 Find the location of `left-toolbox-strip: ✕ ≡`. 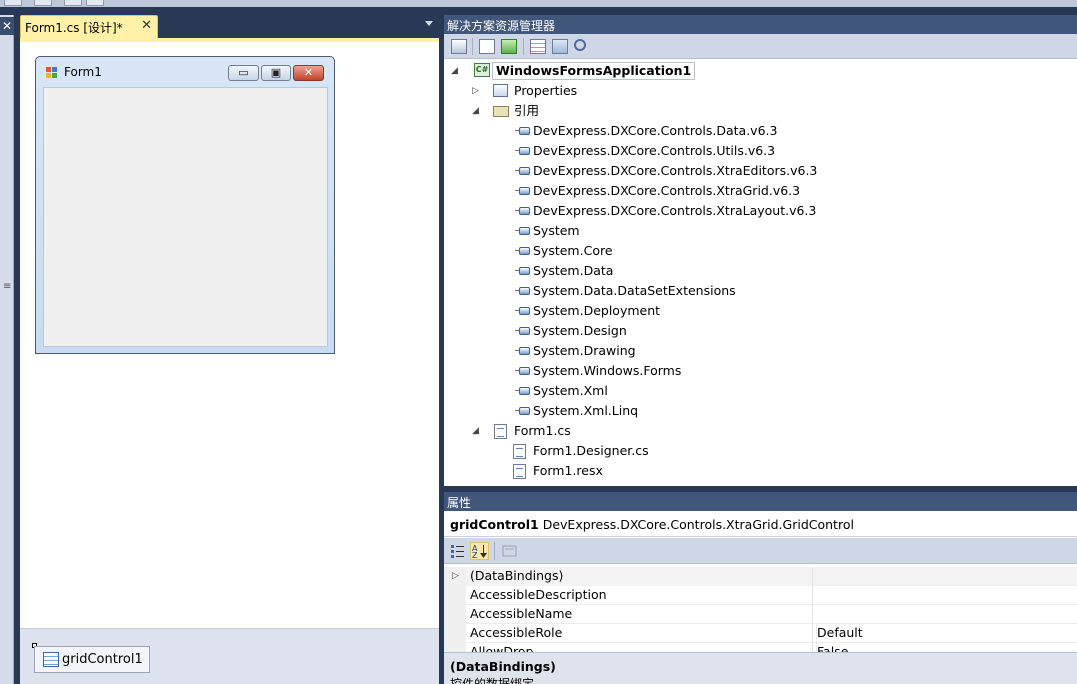

left-toolbox-strip: ✕ ≡ is located at coordinates (7, 349).